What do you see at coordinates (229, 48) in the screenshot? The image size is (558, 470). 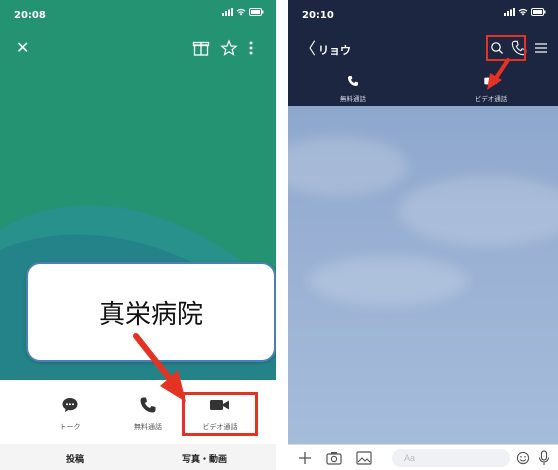 I see `star-icon` at bounding box center [229, 48].